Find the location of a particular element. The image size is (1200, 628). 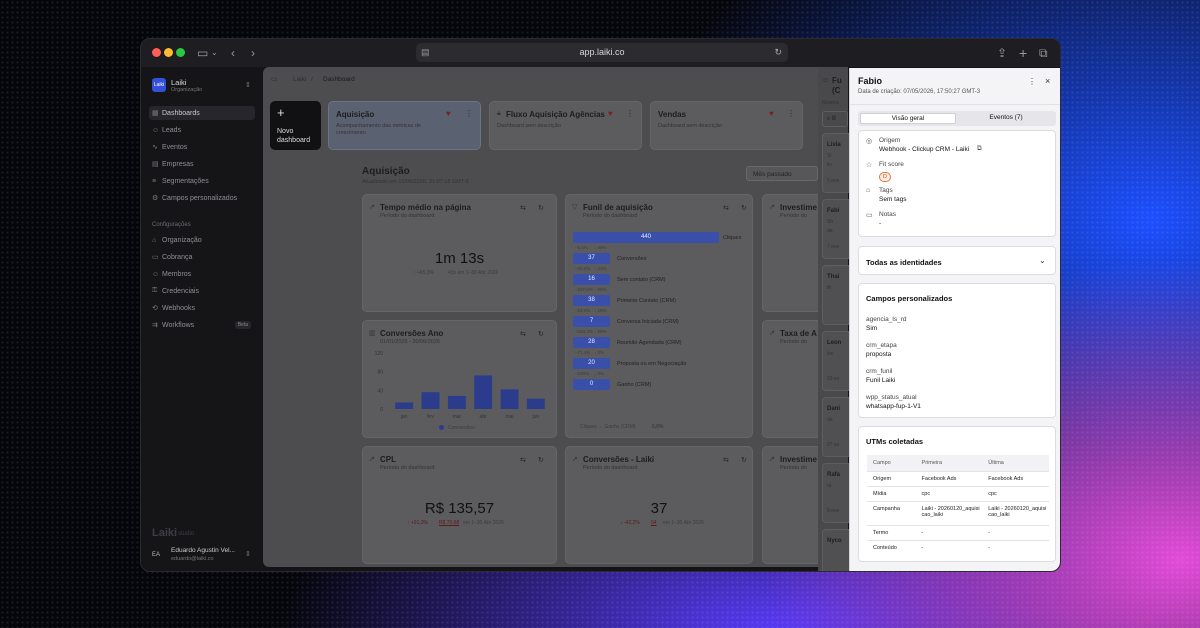

tab-eventos: Eventos (7) is located at coordinates (1006, 118).